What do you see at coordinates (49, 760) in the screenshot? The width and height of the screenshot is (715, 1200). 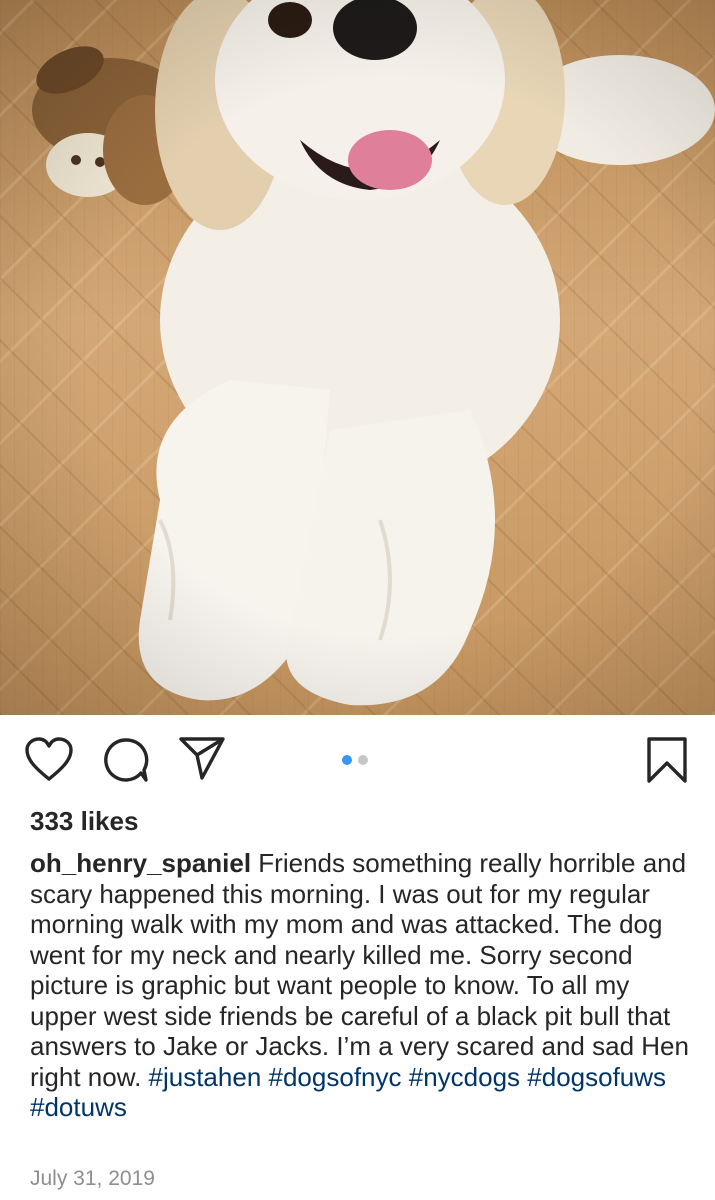 I see `heart-icon` at bounding box center [49, 760].